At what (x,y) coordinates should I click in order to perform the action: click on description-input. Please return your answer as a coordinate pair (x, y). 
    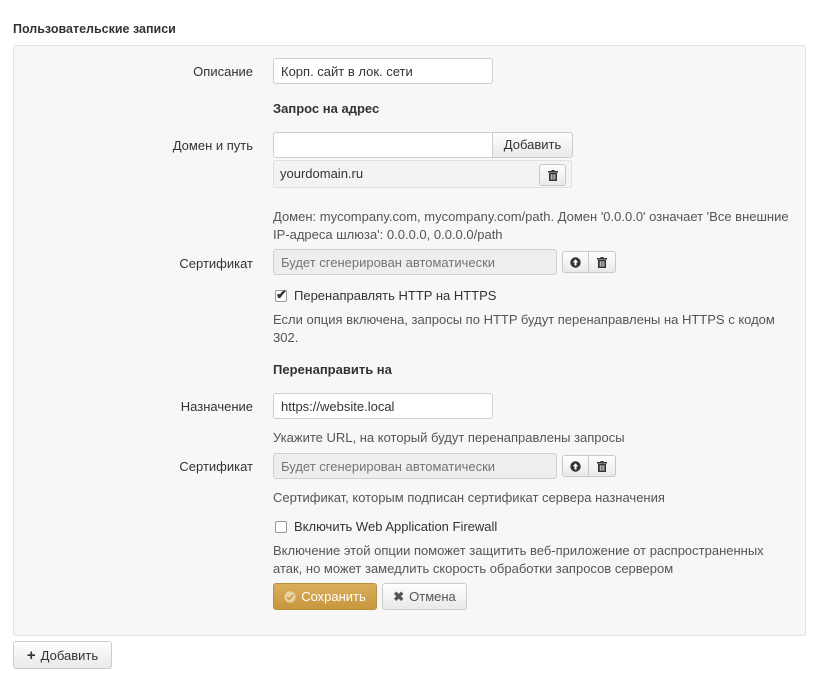
    Looking at the image, I should click on (383, 71).